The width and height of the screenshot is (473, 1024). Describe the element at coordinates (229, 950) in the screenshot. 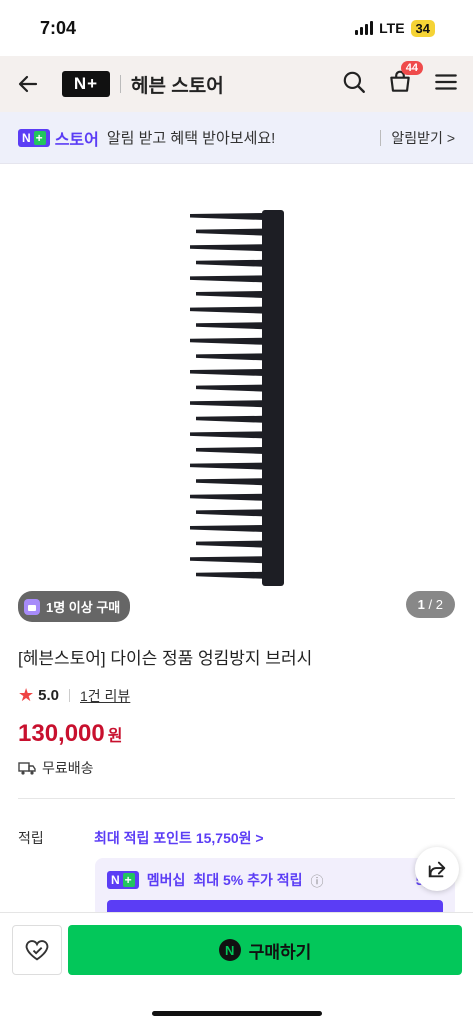

I see `naver-pay-icon: N` at that location.